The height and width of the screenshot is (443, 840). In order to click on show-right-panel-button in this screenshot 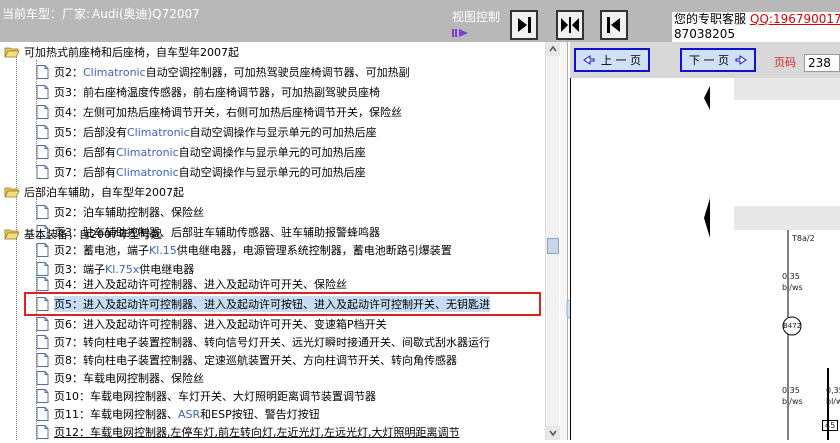, I will do `click(524, 25)`.